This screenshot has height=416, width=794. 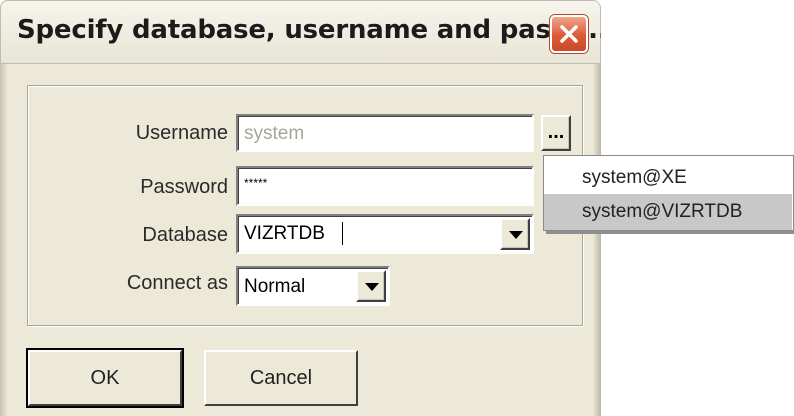 What do you see at coordinates (597, 240) in the screenshot?
I see `window-border-right` at bounding box center [597, 240].